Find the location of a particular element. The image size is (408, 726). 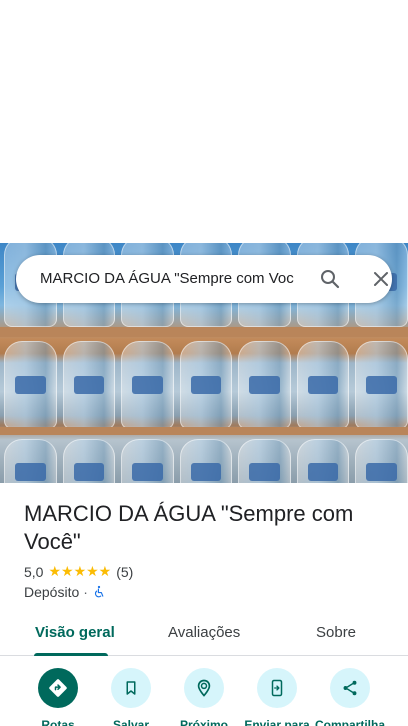

tab-overview: Visão geral is located at coordinates (75, 632).